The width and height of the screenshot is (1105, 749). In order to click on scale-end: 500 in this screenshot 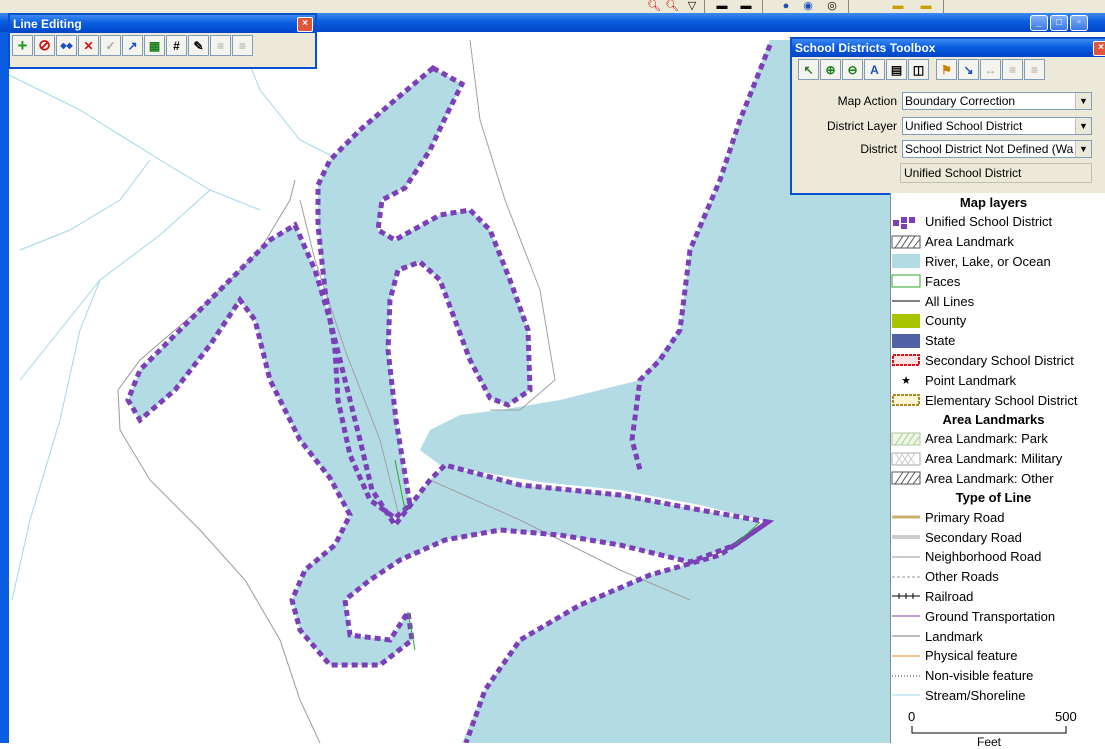, I will do `click(1066, 717)`.